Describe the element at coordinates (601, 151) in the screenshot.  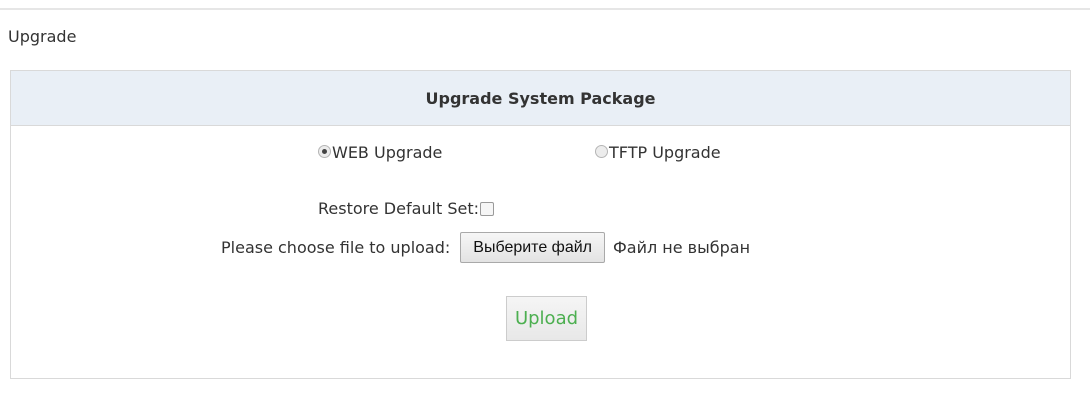
I see `radio-unselected-icon` at that location.